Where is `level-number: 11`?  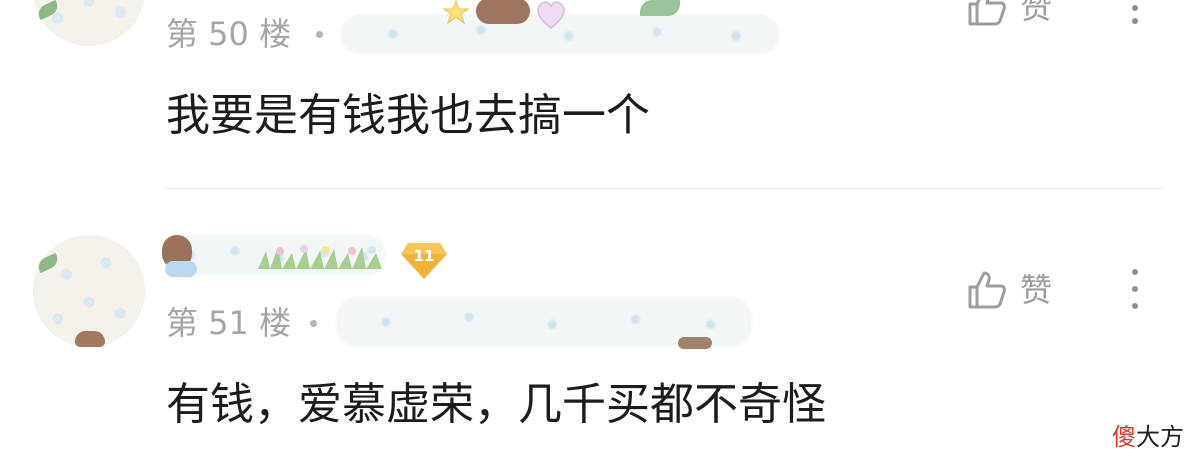
level-number: 11 is located at coordinates (424, 256).